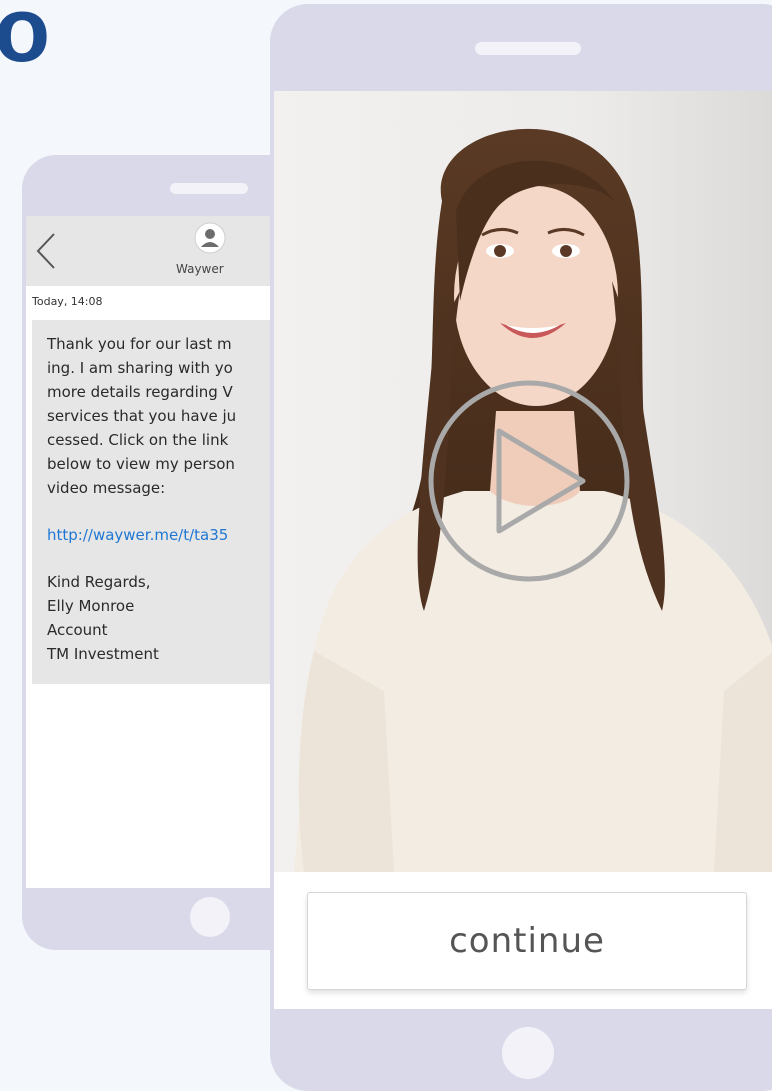  What do you see at coordinates (67, 301) in the screenshot?
I see `message-timestamp: Today, 14:08` at bounding box center [67, 301].